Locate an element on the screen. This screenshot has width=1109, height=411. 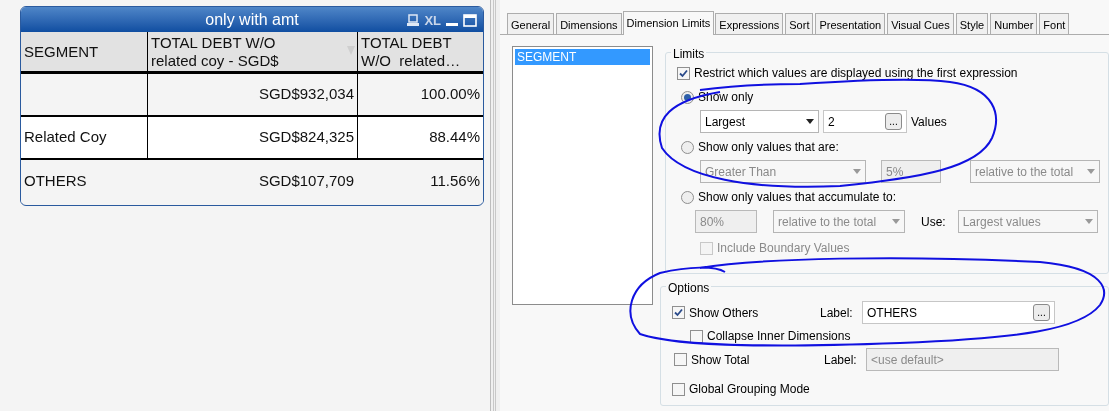
use-label: Use: is located at coordinates (933, 221).